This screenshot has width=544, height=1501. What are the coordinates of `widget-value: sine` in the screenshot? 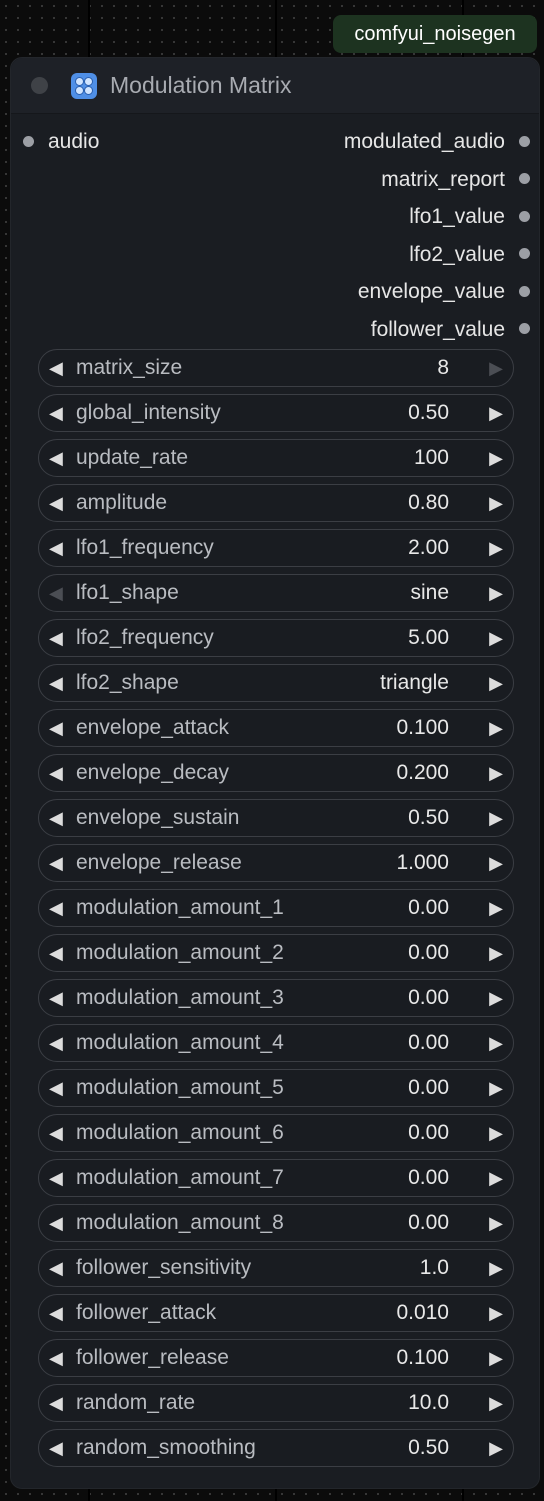 It's located at (429, 593).